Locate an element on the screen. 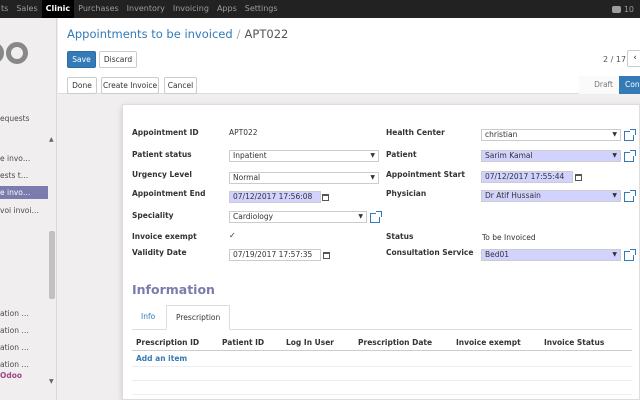 This screenshot has height=400, width=640. column-header: Log In User is located at coordinates (318, 343).